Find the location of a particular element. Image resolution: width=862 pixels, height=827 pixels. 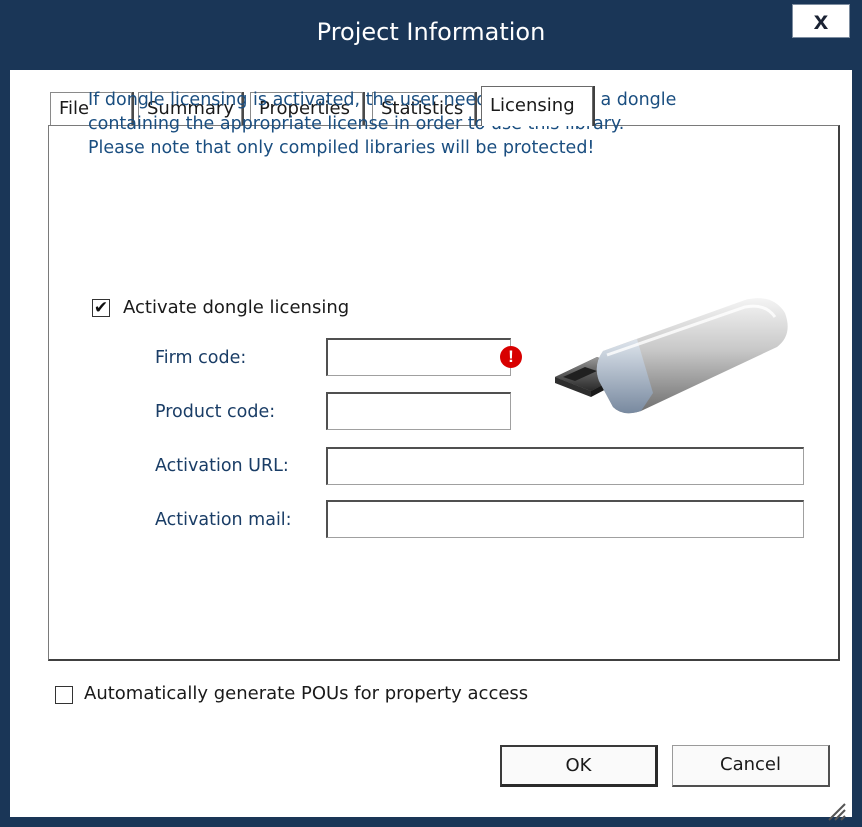

close-button: x is located at coordinates (821, 21).